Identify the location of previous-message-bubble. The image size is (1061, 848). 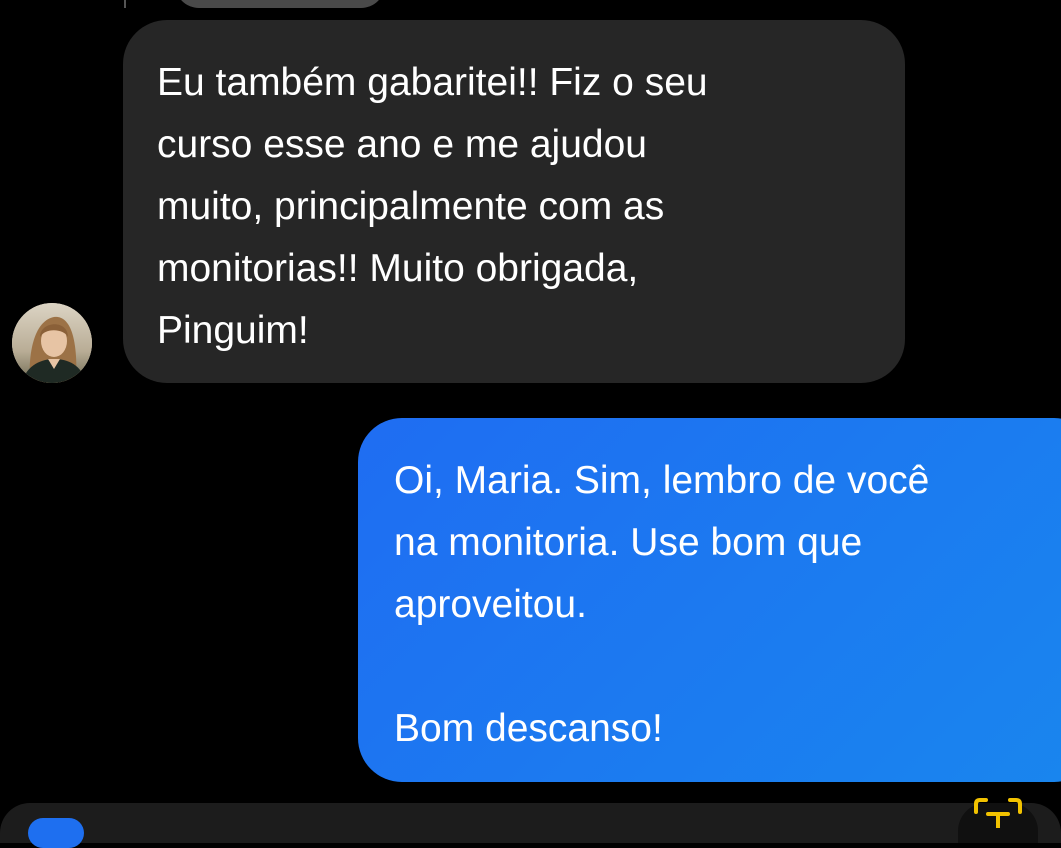
(280, 4).